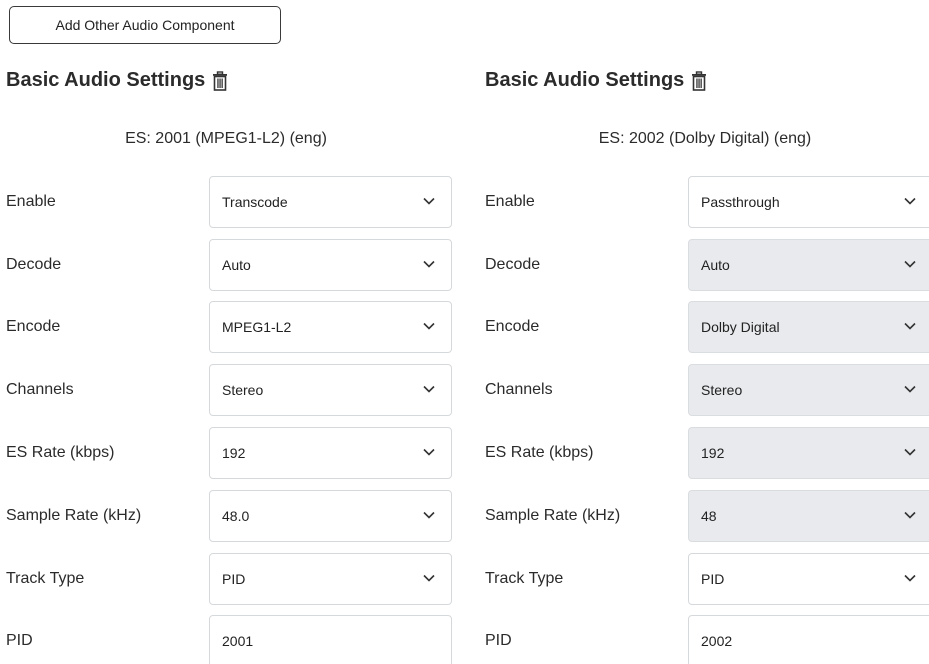  I want to click on sample-rate-select: 48, so click(808, 516).